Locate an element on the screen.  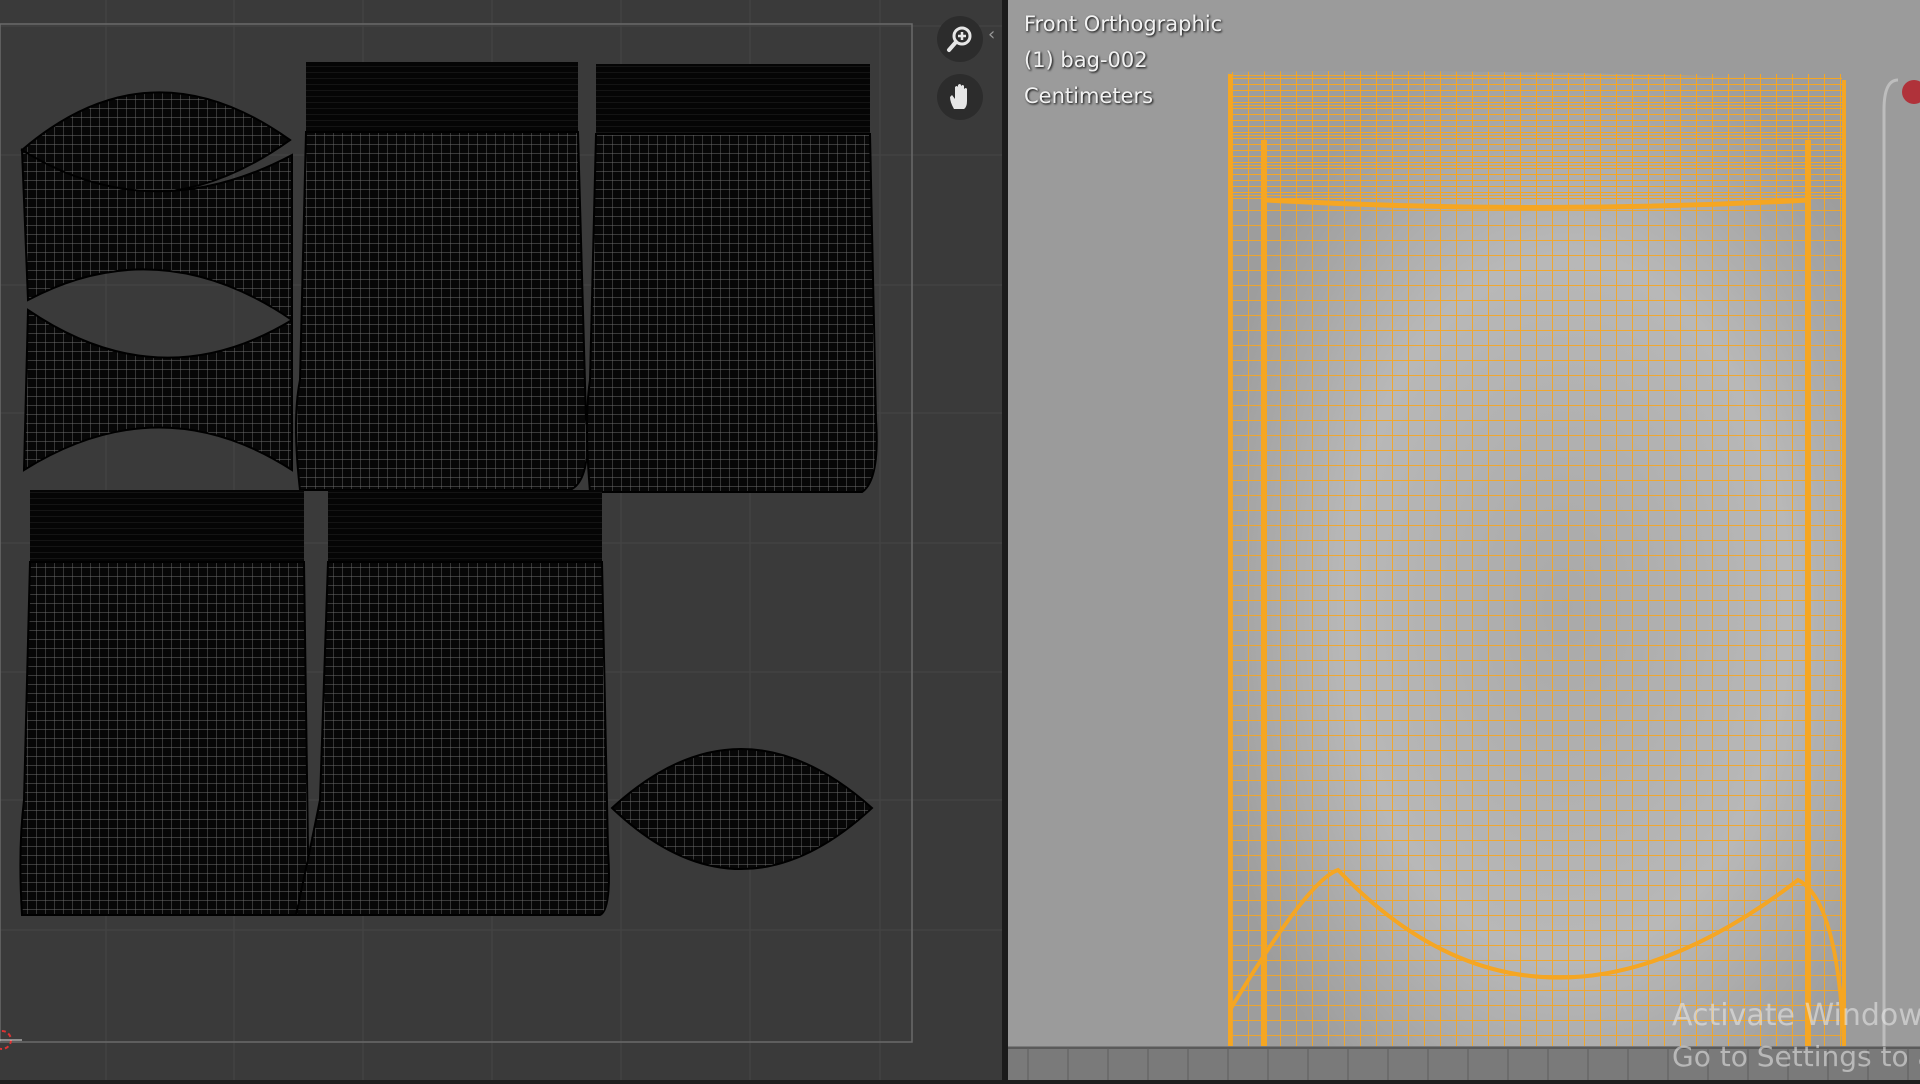
uv-island-side-lower is located at coordinates (157, 390).